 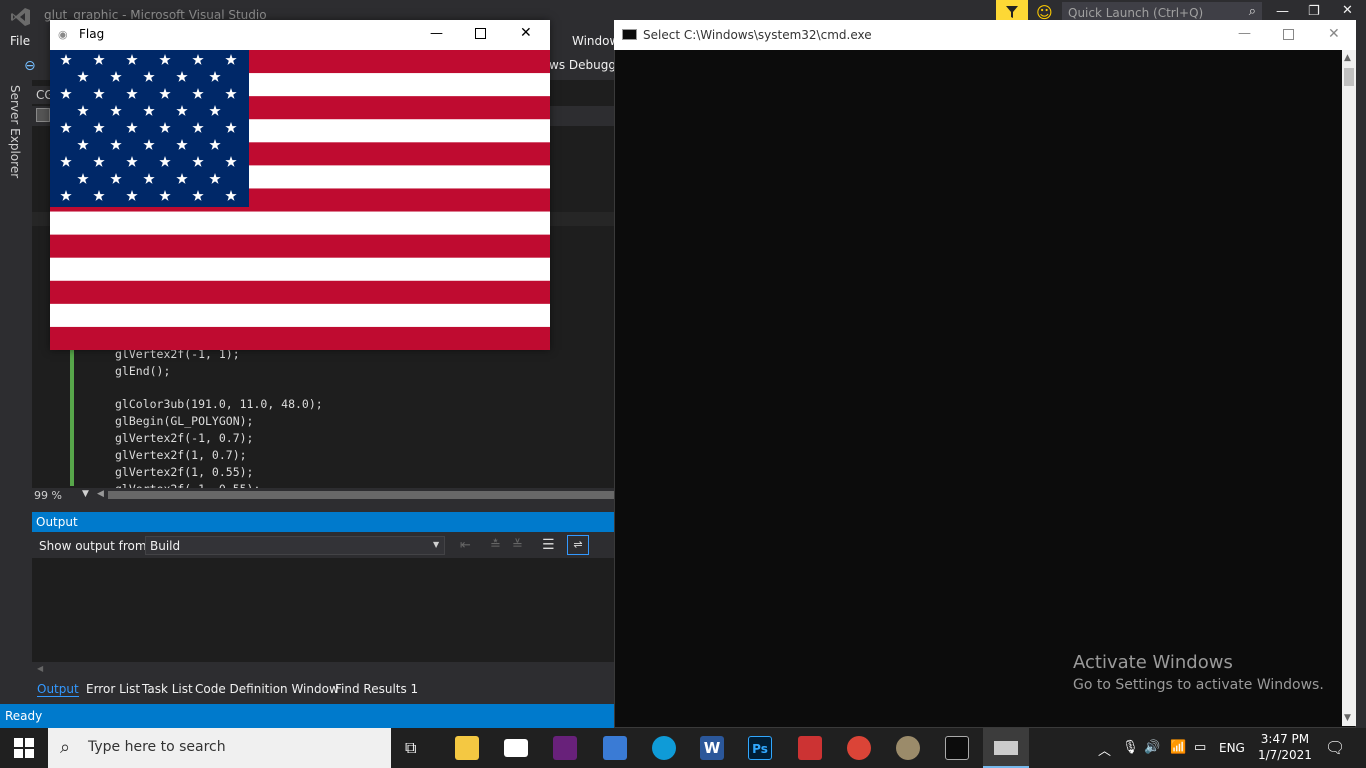 I want to click on code-line: glBegin(GL_POLYGON);, so click(x=184, y=421).